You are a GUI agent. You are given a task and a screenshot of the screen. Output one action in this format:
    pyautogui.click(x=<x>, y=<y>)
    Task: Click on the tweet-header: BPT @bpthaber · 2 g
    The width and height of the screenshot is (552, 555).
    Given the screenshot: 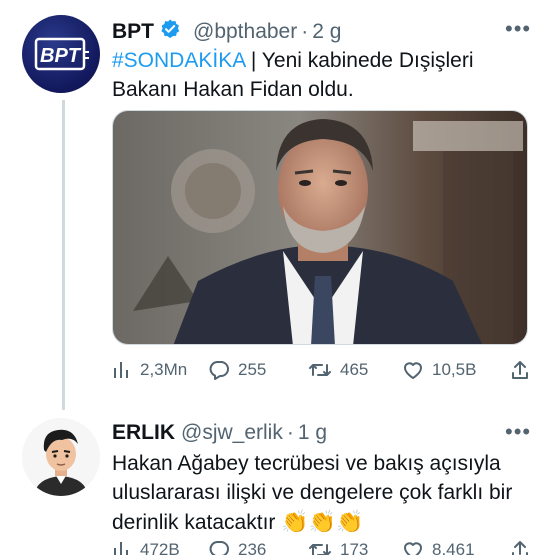 What is the action you would take?
    pyautogui.click(x=226, y=32)
    